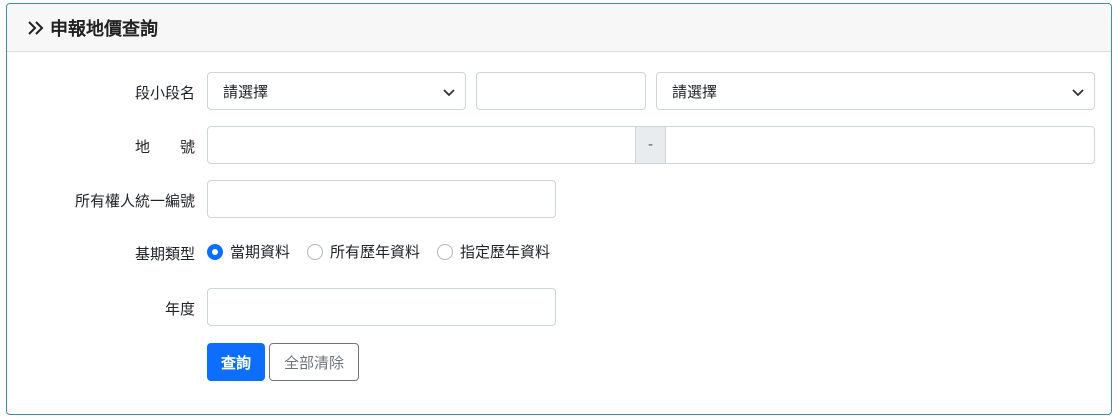 This screenshot has height=420, width=1119. I want to click on period-type-label: 基期類型, so click(164, 254).